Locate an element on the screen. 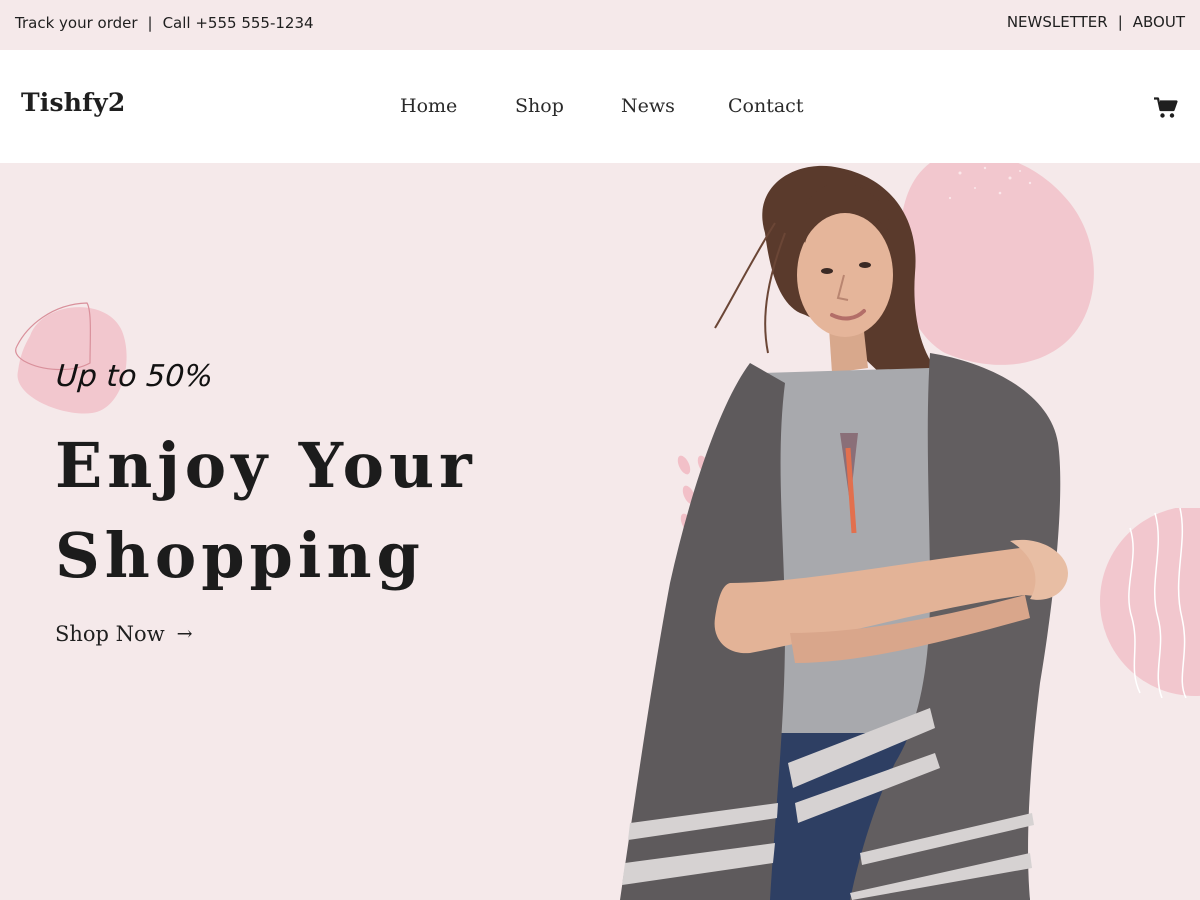  hero-title-line-2: Shopping is located at coordinates (240, 555).